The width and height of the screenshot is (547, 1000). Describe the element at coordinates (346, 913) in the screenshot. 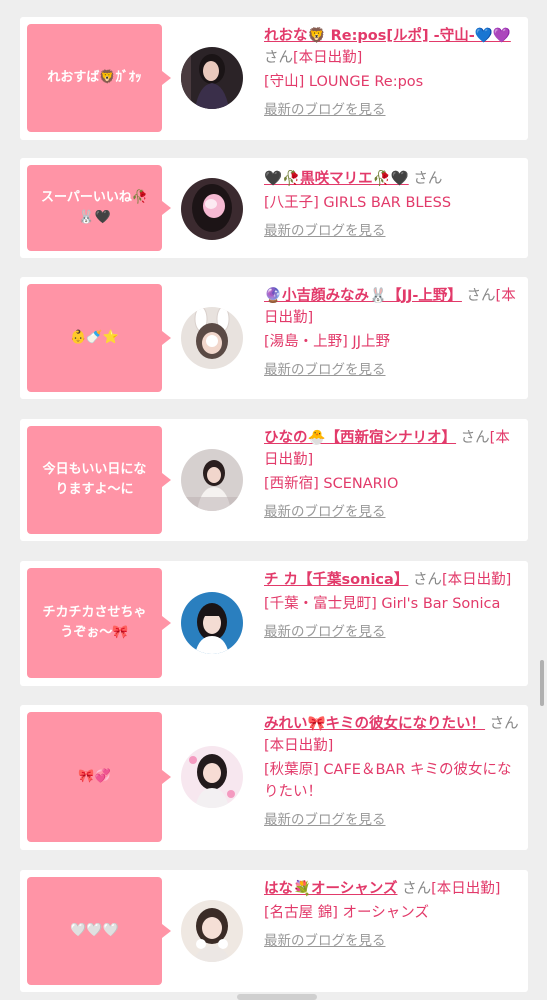

I see `shop-name: [名古屋 錦] オーシャンズ` at that location.